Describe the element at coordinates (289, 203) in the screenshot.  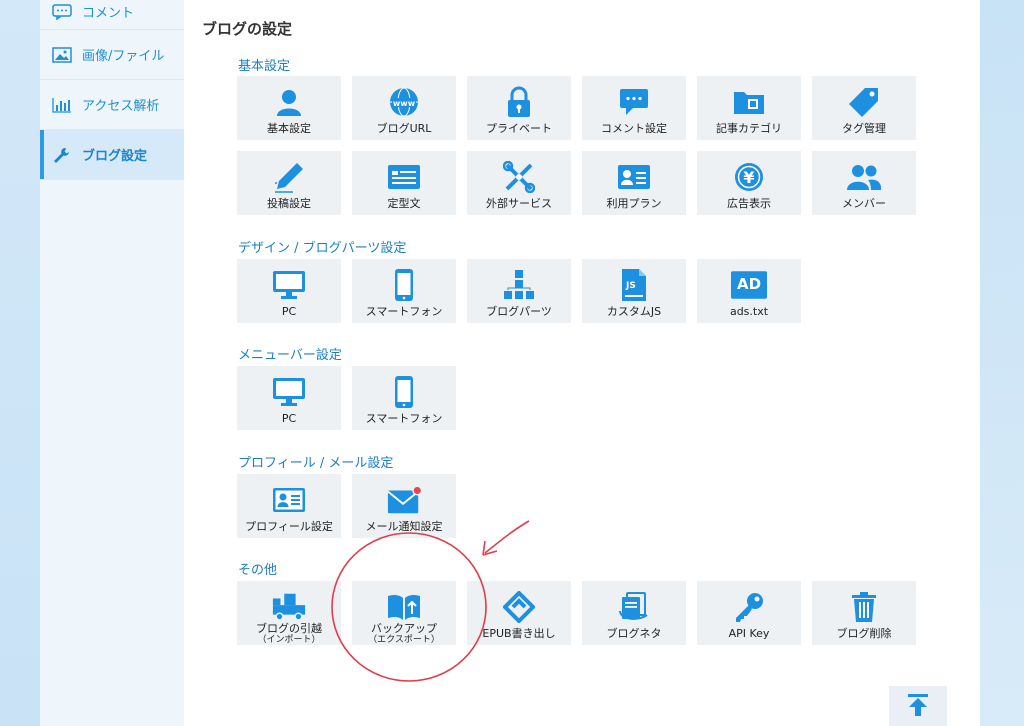
I see `tile-label: 投稿設定` at that location.